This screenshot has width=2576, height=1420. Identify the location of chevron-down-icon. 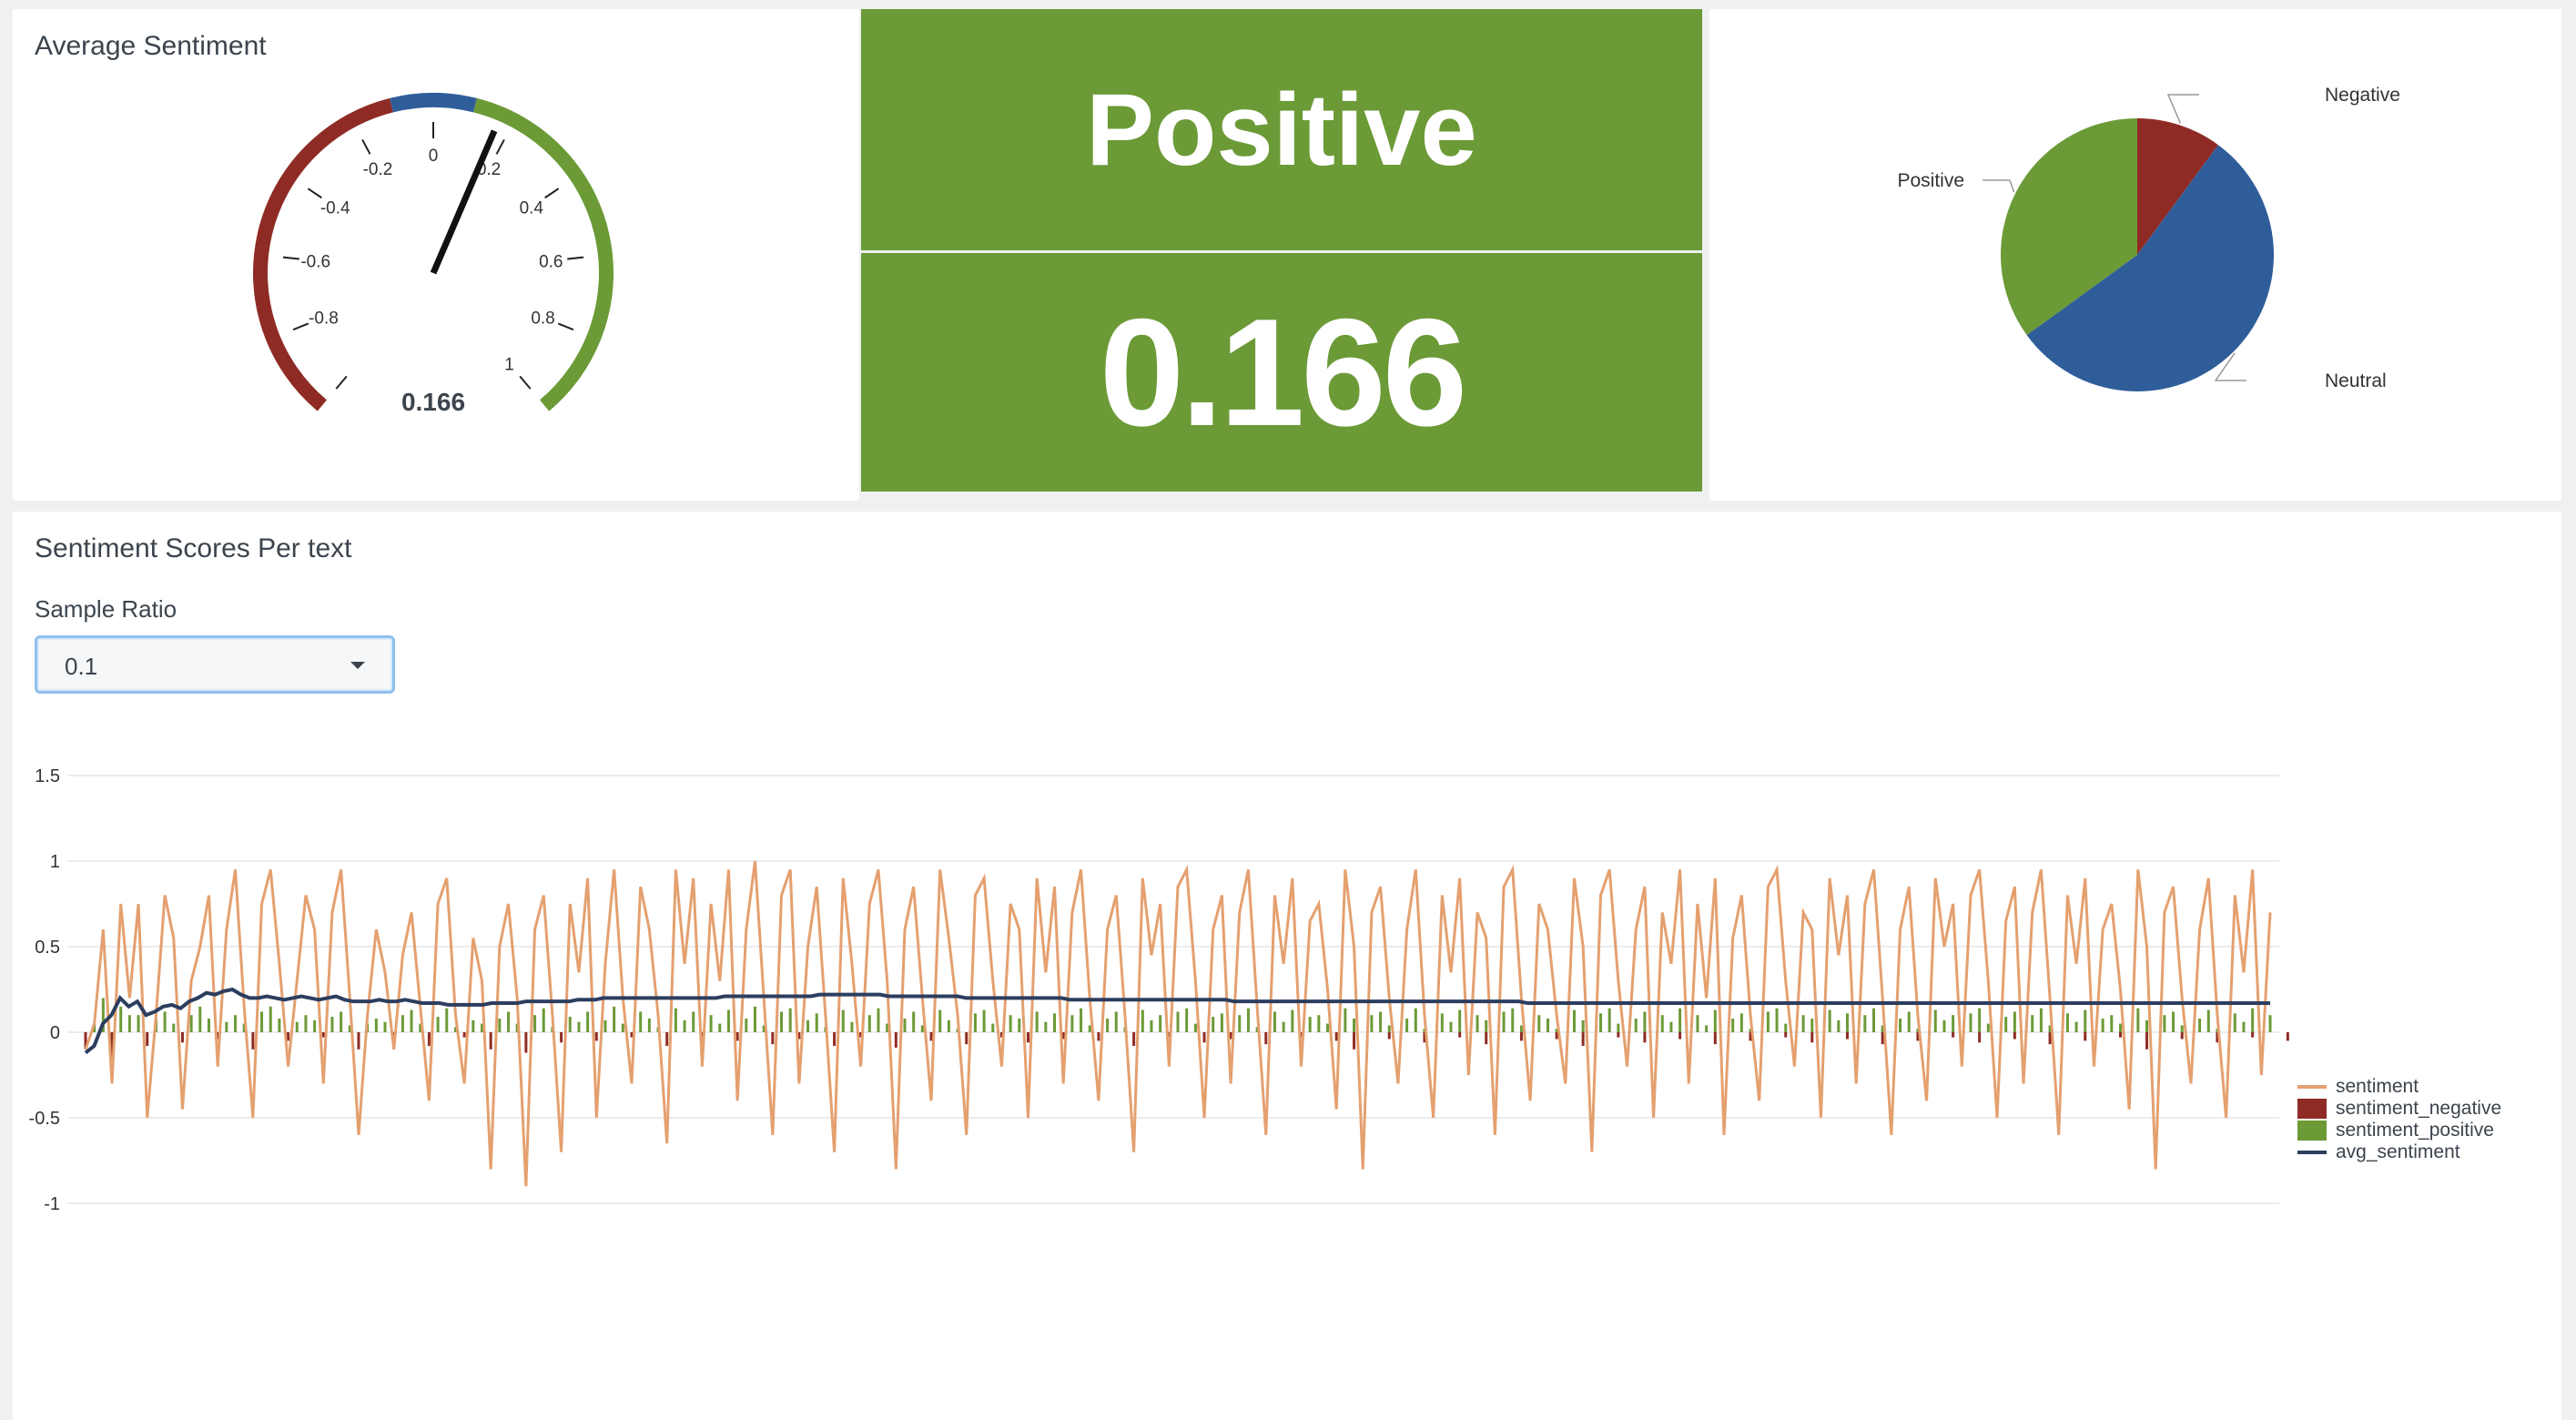
(357, 665).